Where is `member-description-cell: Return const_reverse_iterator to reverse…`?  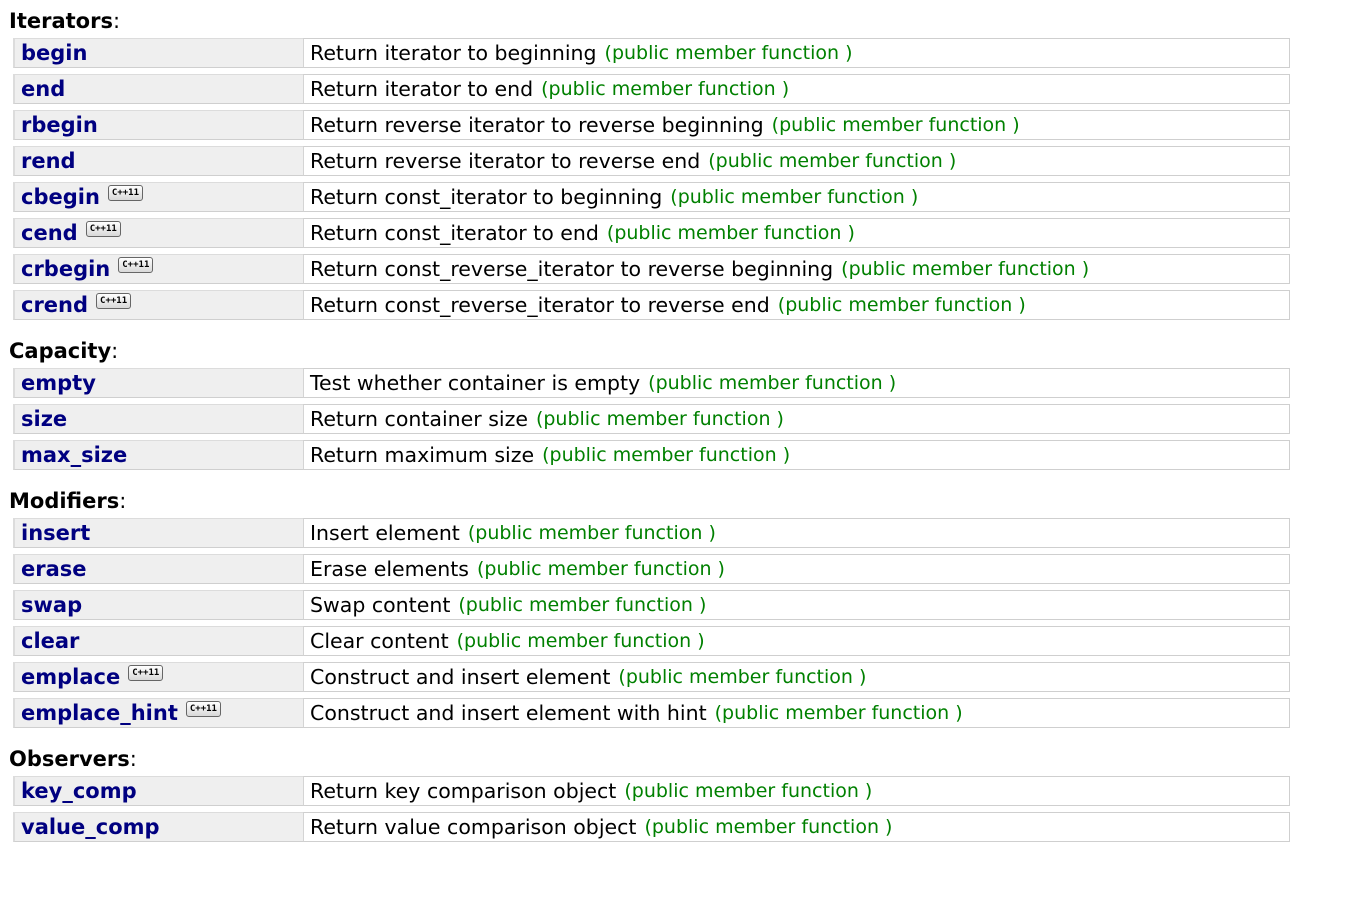
member-description-cell: Return const_reverse_iterator to reverse… is located at coordinates (796, 269).